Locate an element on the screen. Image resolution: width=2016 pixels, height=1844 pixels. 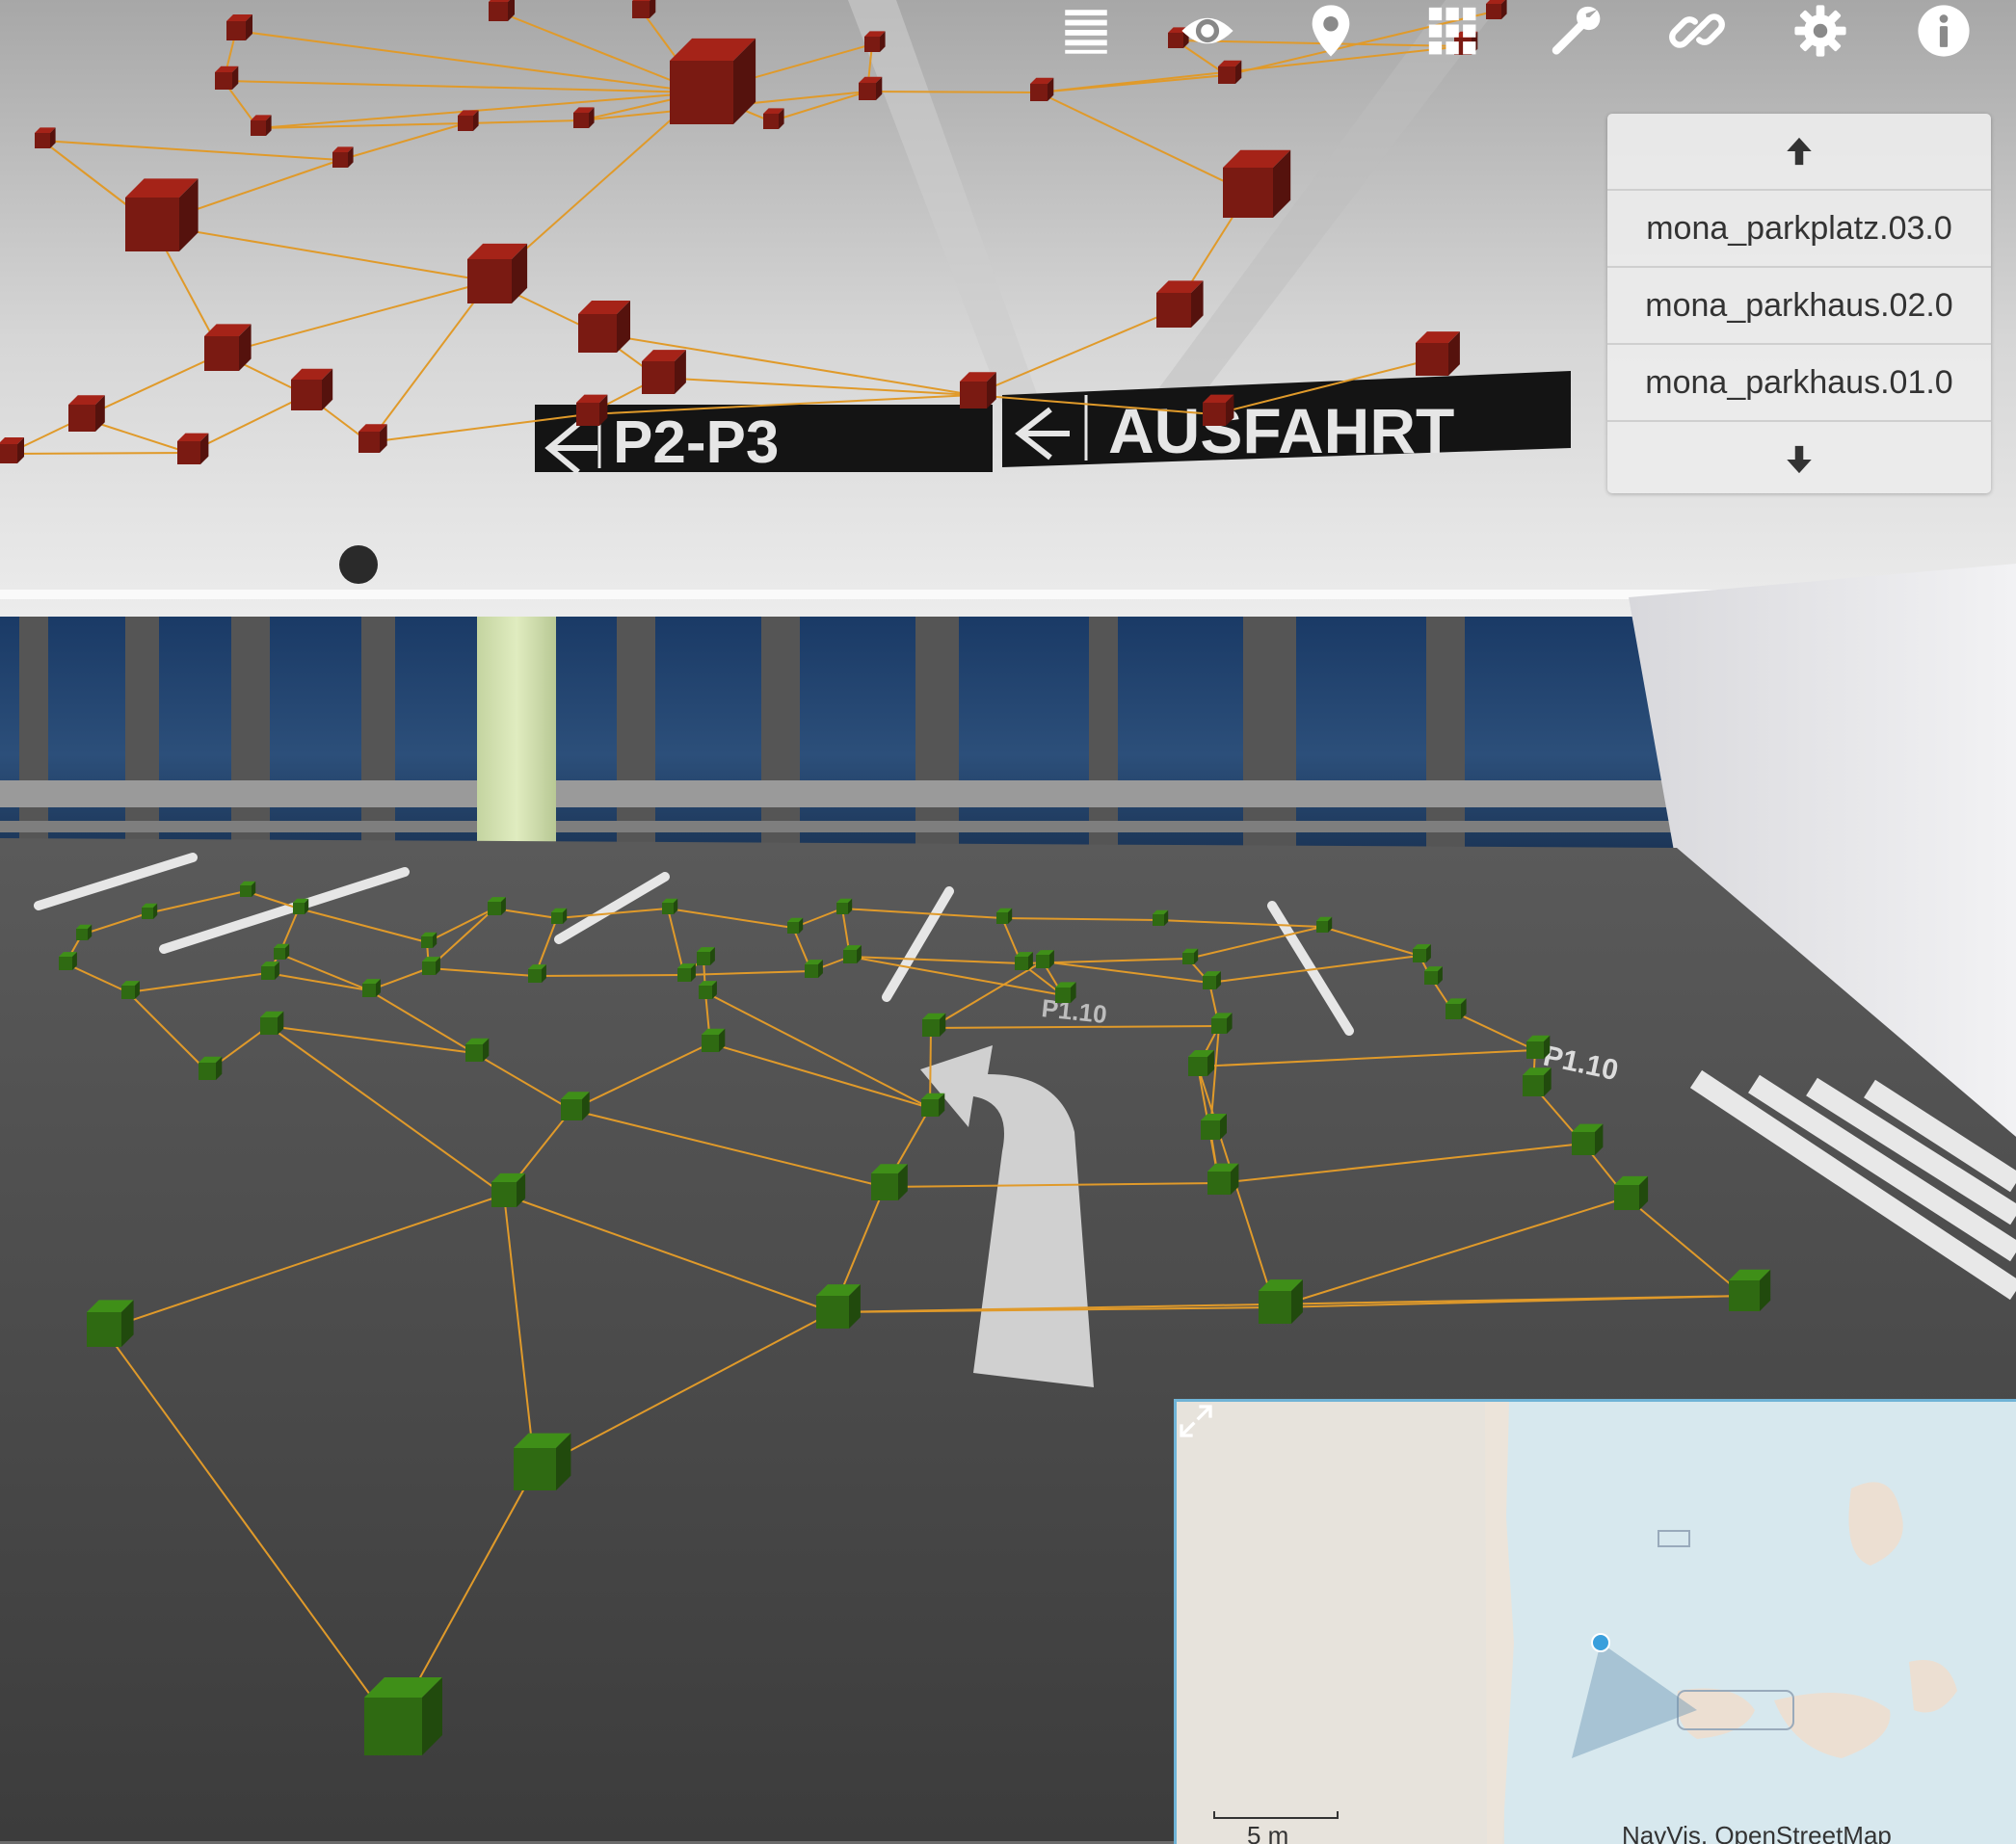
grid-icon is located at coordinates (1452, 31).